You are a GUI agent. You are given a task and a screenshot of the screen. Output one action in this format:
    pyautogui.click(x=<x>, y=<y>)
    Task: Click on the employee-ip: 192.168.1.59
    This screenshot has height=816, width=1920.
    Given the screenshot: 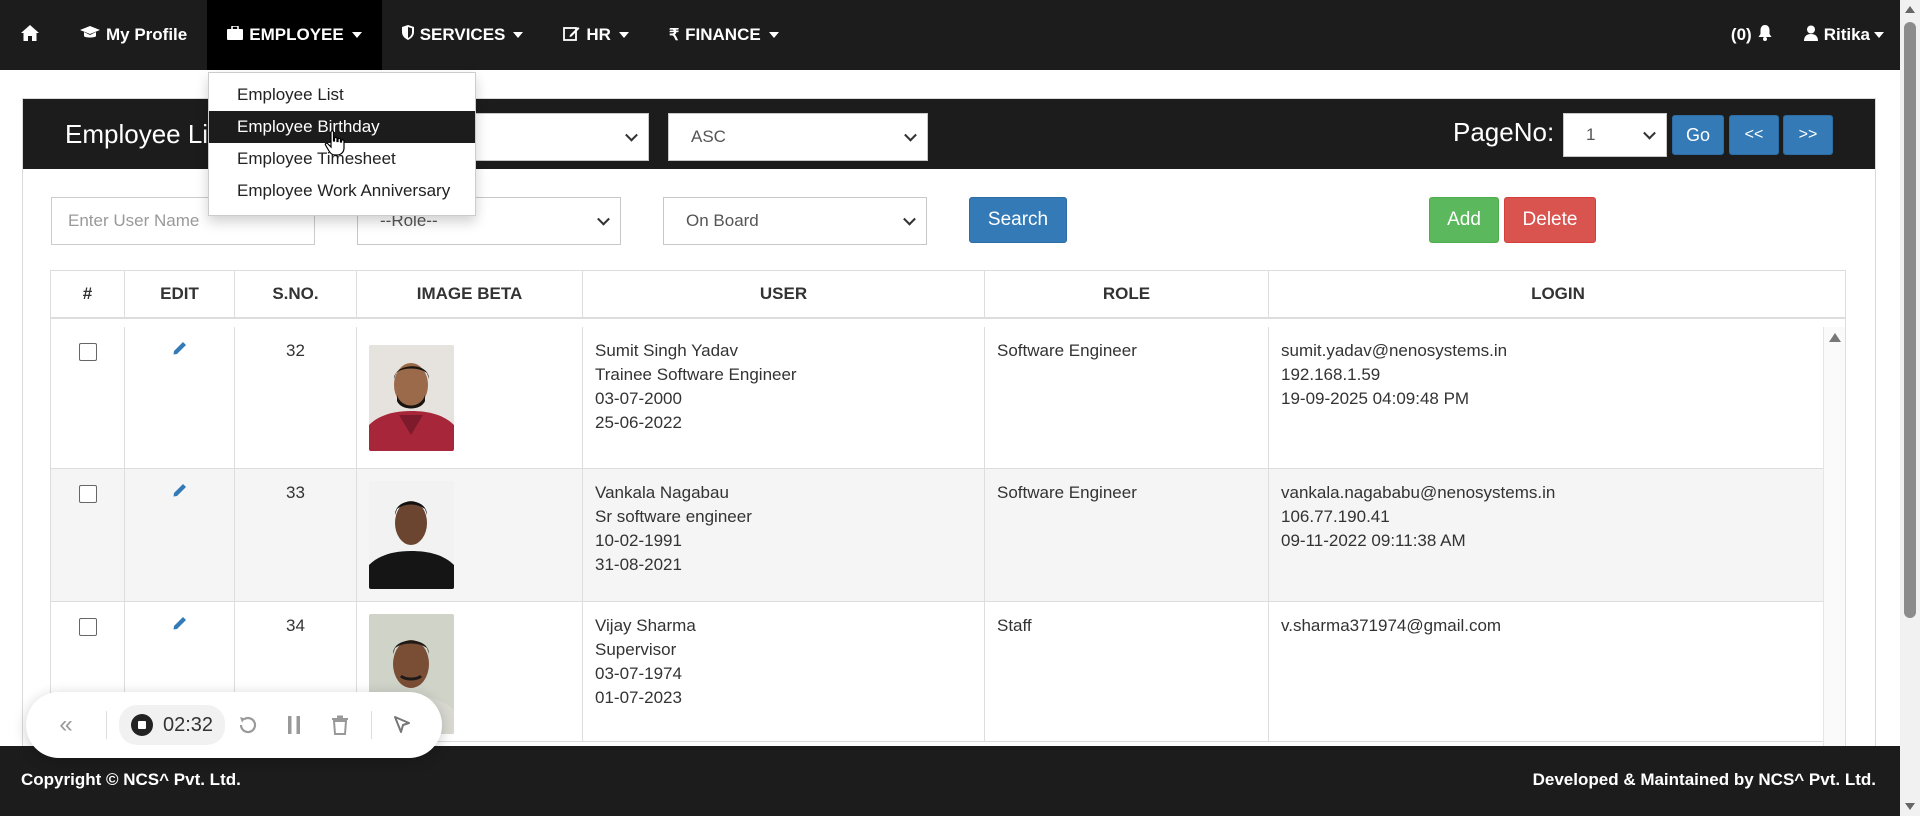 What is the action you would take?
    pyautogui.click(x=1331, y=374)
    